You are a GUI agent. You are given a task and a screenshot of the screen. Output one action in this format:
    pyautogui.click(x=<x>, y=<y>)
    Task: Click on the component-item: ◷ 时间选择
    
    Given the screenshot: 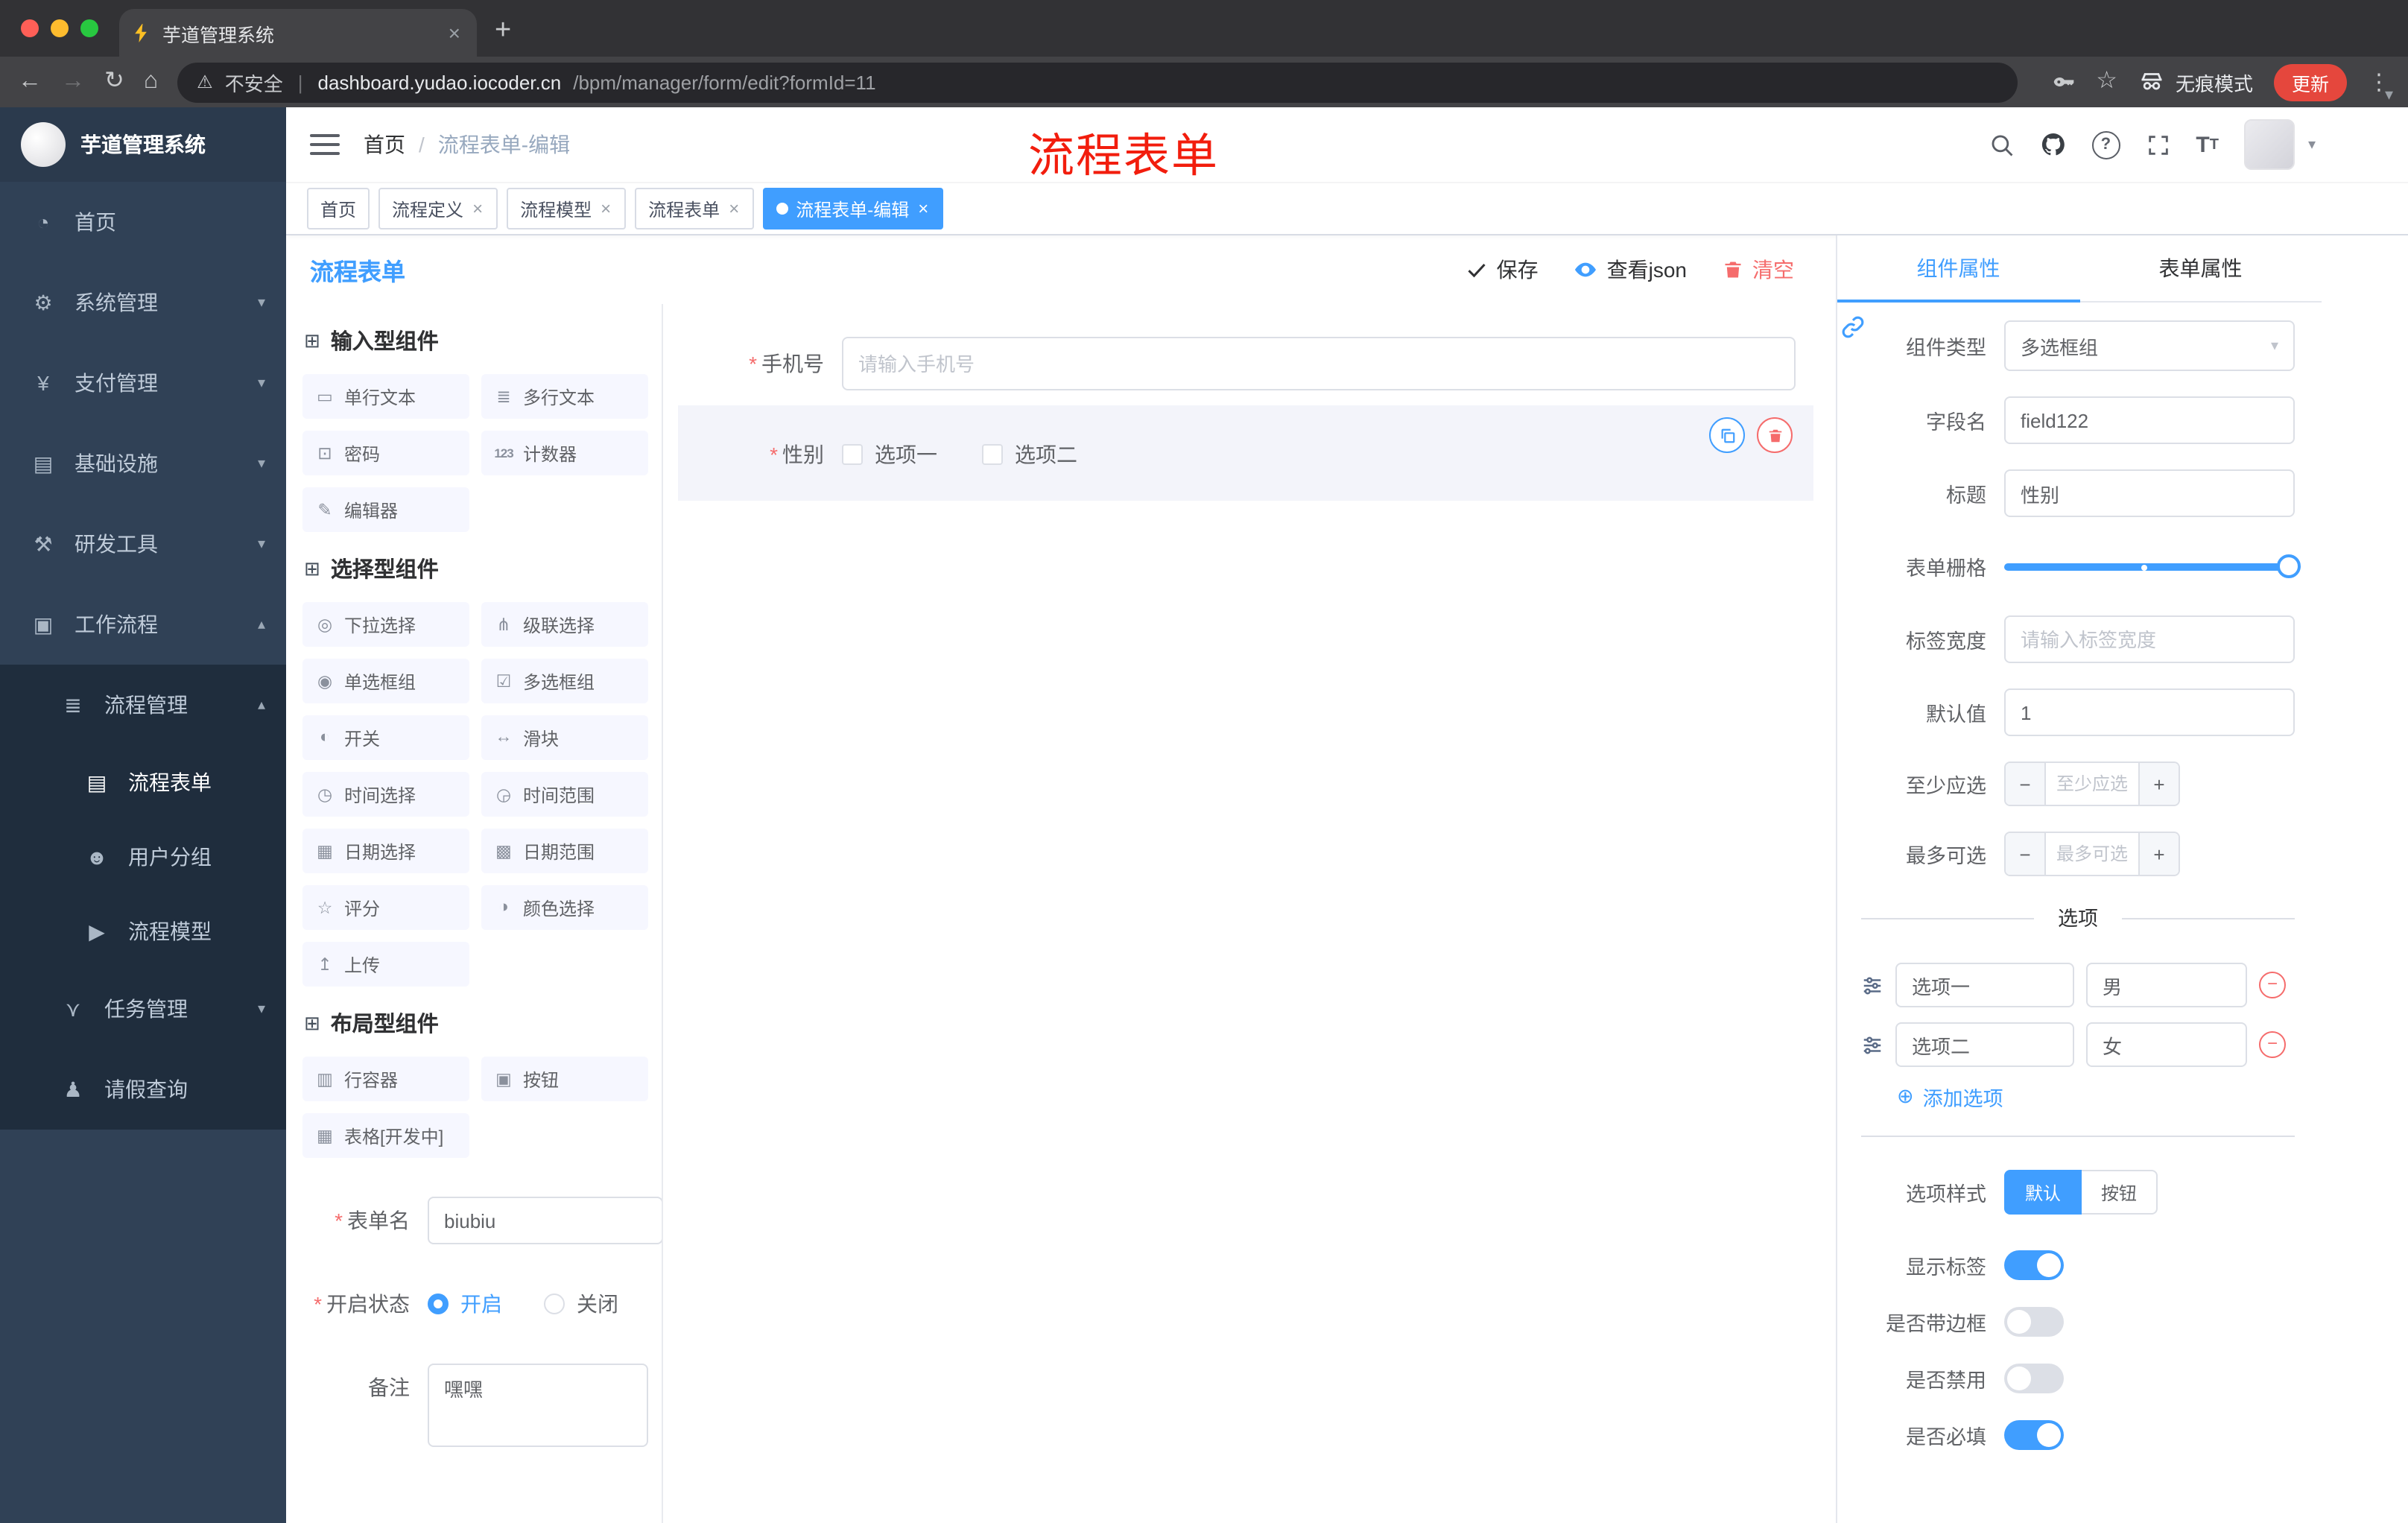 What is the action you would take?
    pyautogui.click(x=385, y=795)
    